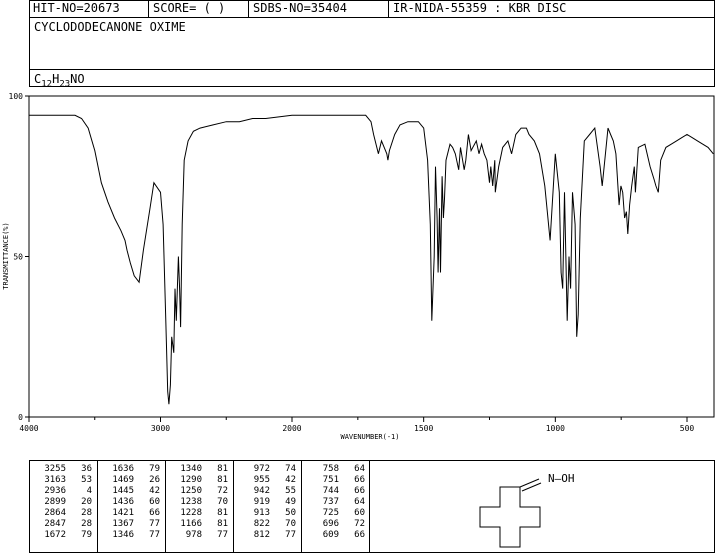 The height and width of the screenshot is (553, 715). I want to click on peak-wavenumber: 1421, so click(123, 513).